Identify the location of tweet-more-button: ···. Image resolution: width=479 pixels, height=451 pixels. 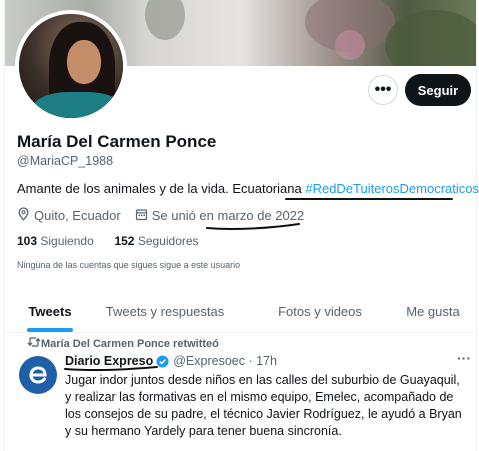
(464, 358).